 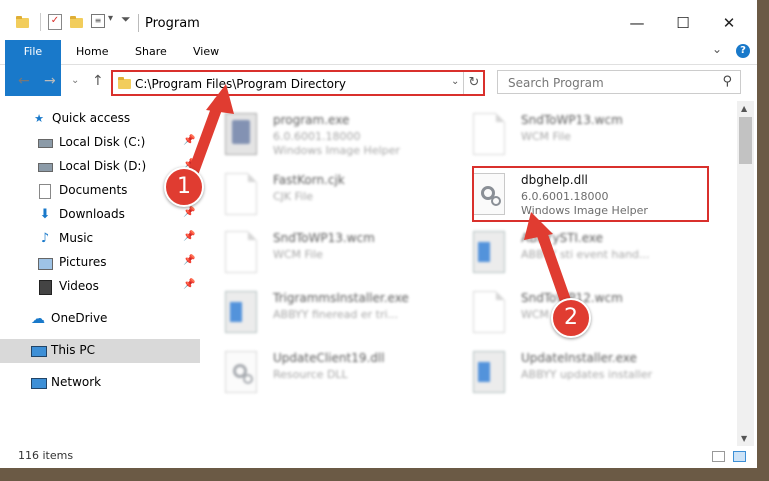 What do you see at coordinates (98, 21) in the screenshot?
I see `view-icon: ≡` at bounding box center [98, 21].